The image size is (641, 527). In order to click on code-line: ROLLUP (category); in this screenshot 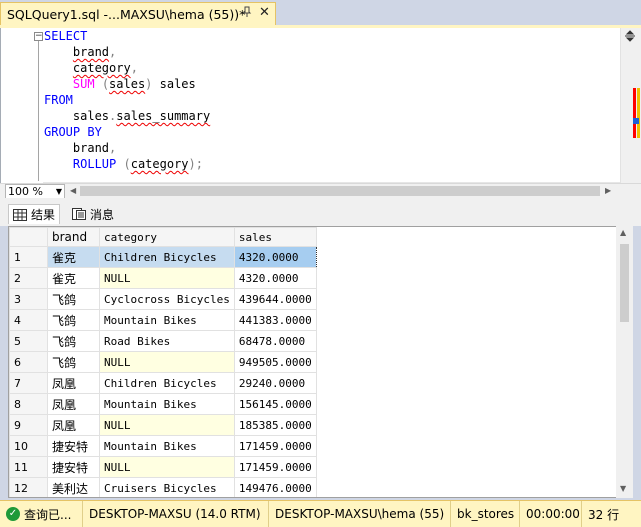, I will do `click(127, 164)`.